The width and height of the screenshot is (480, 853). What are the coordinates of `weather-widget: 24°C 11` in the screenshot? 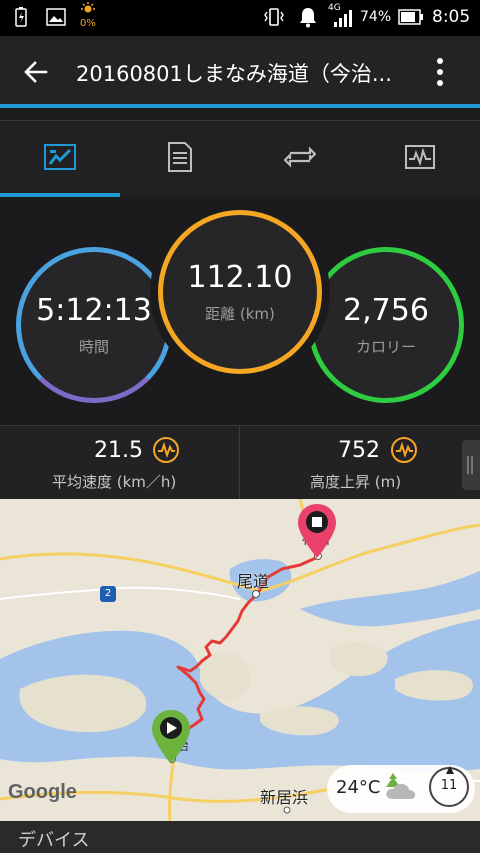 It's located at (401, 789).